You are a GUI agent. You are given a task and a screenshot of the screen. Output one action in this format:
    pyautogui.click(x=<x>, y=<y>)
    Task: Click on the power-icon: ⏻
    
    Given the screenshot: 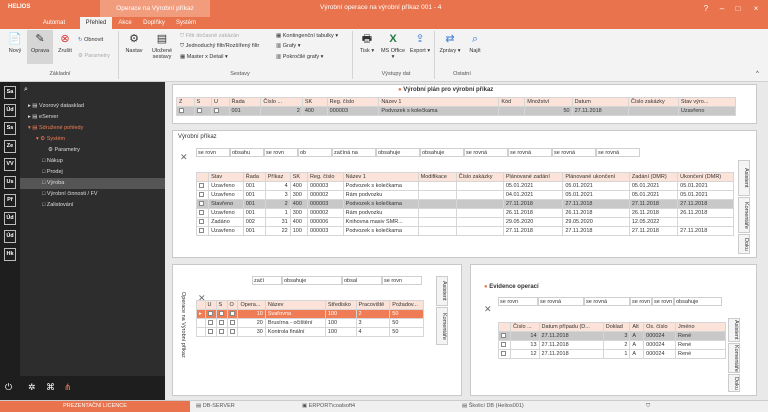 What is the action you would take?
    pyautogui.click(x=8, y=387)
    